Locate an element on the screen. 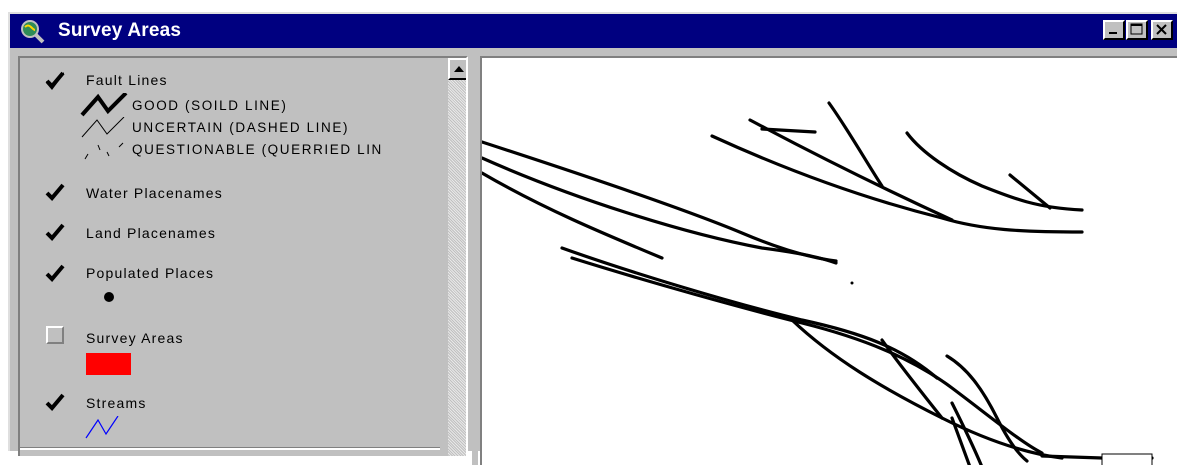 The image size is (1177, 465). map-fragment is located at coordinates (1127, 459).